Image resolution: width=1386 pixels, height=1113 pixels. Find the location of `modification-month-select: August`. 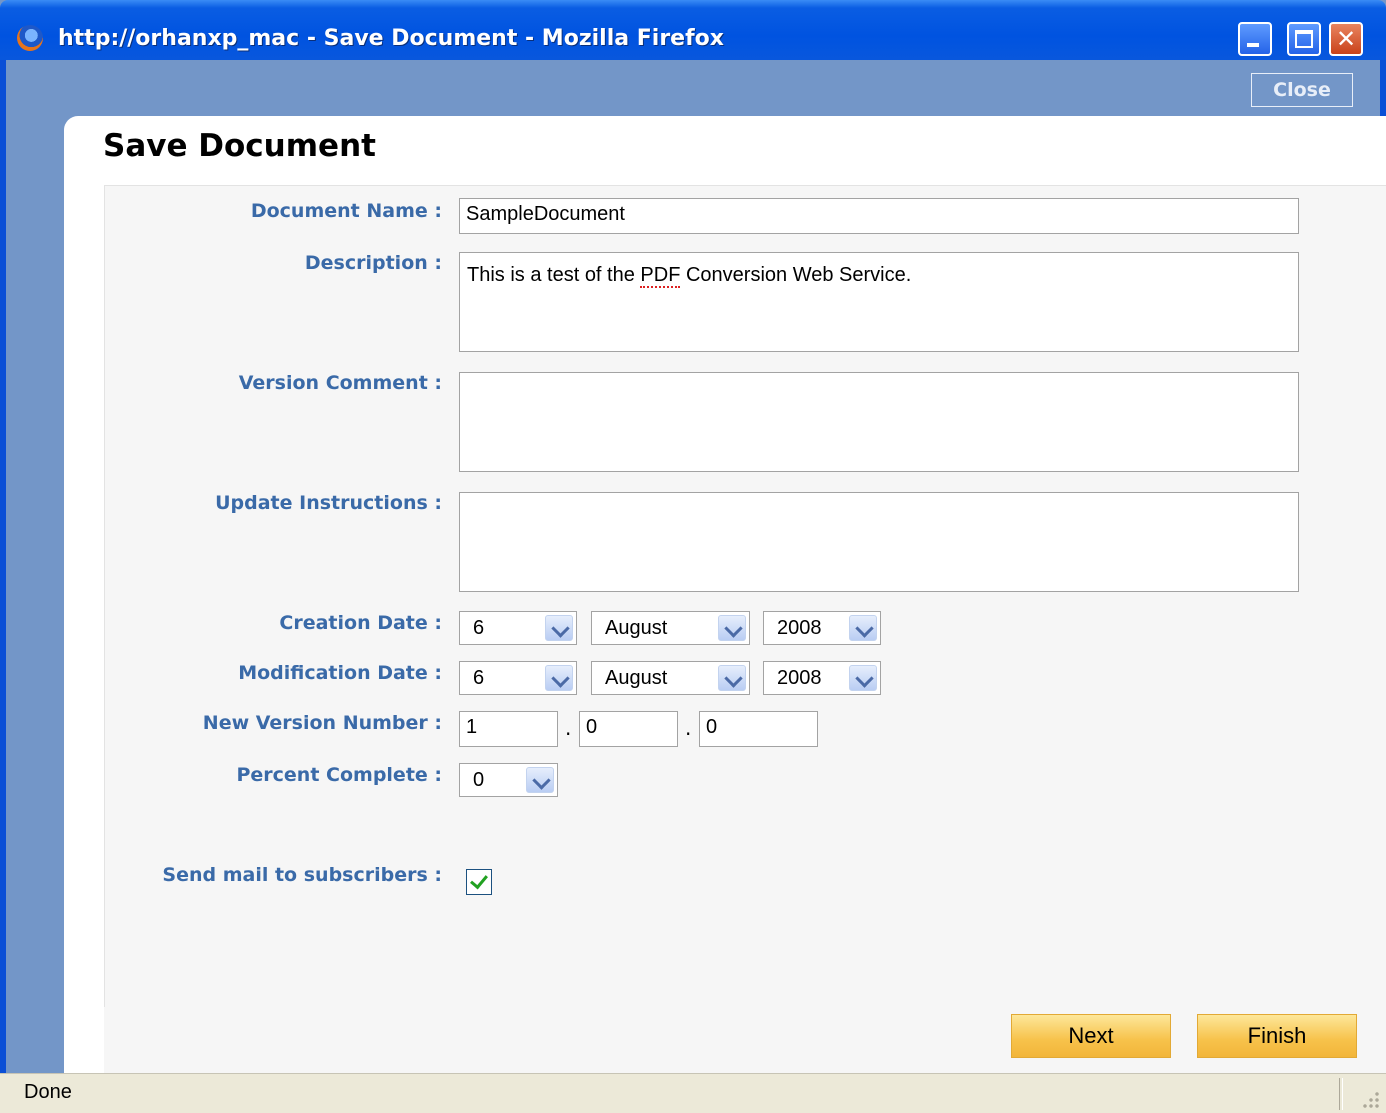

modification-month-select: August is located at coordinates (670, 678).